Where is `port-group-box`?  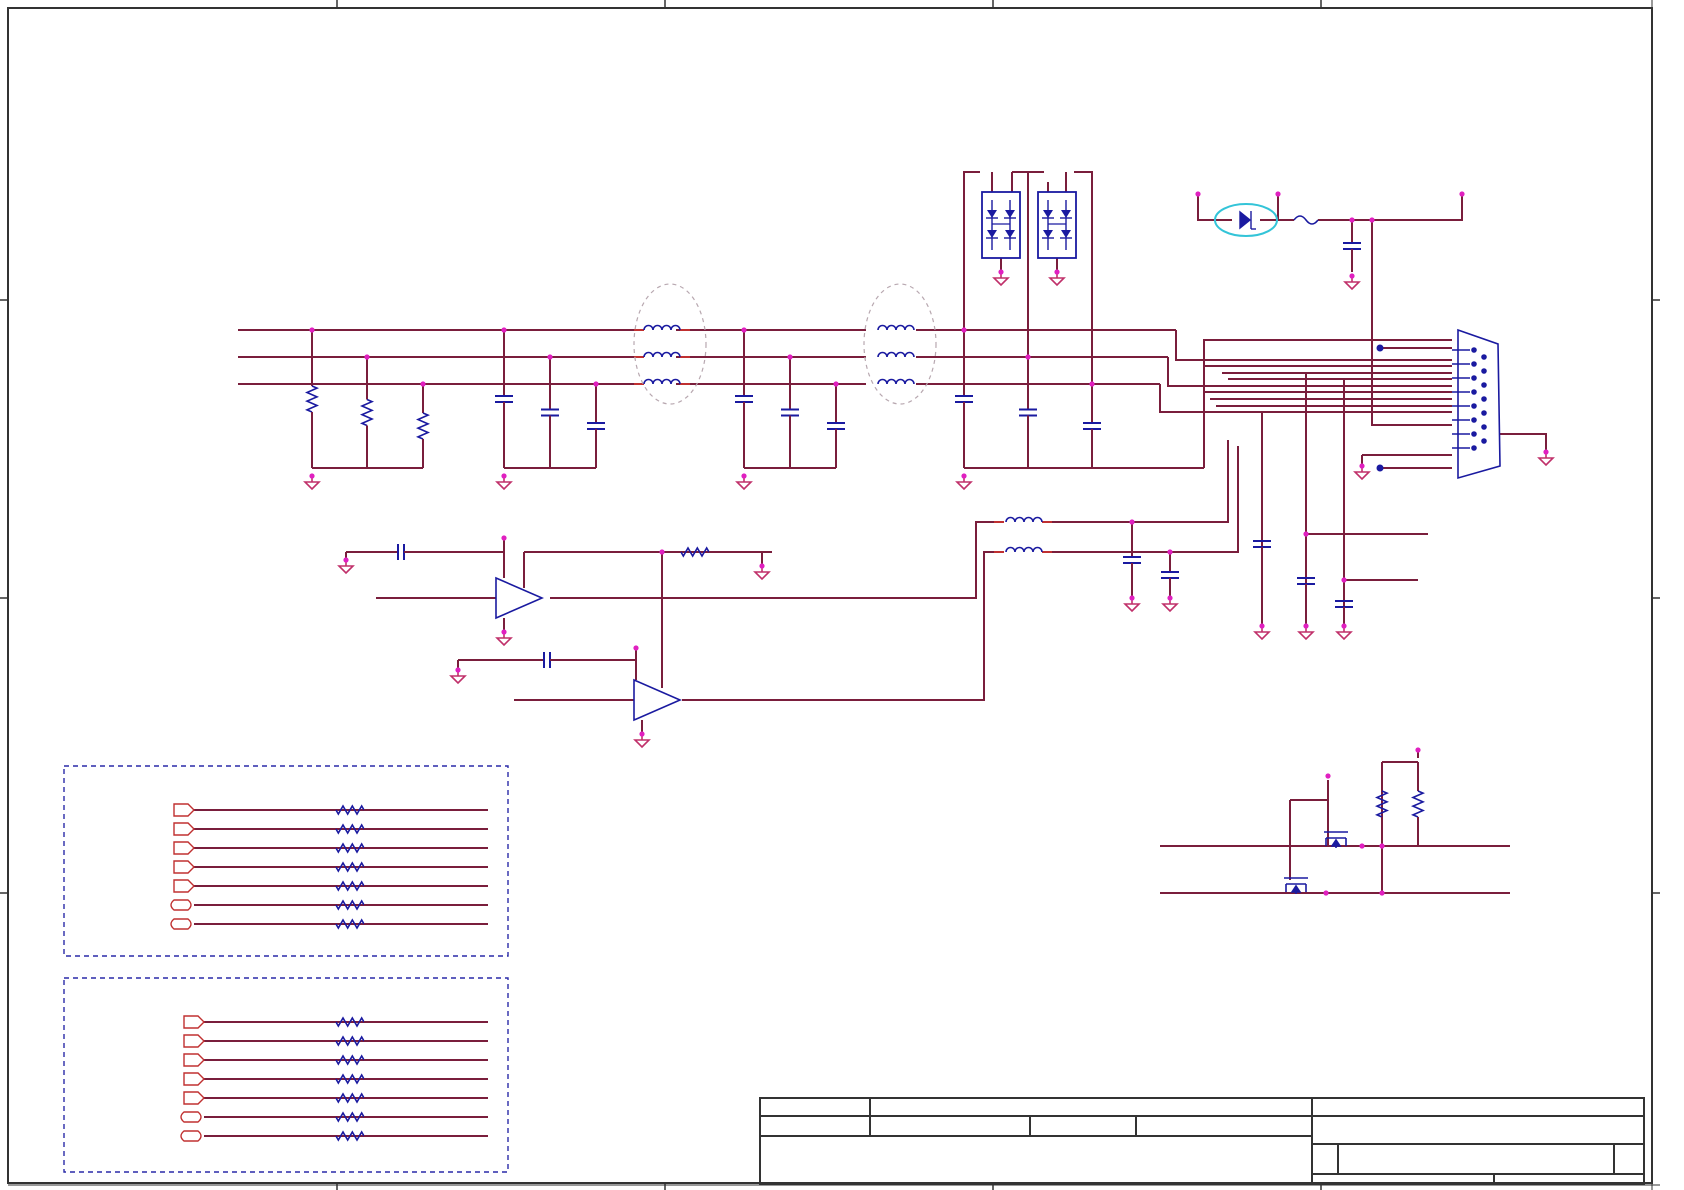
port-group-box is located at coordinates (286, 1075).